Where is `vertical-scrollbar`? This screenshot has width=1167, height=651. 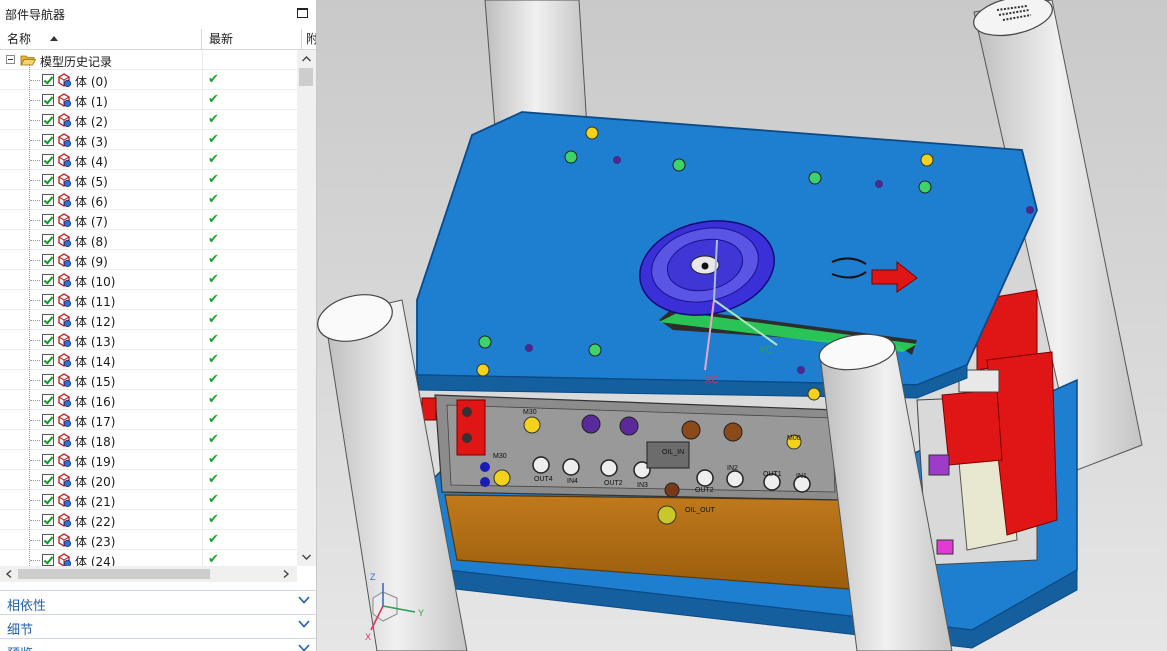
vertical-scrollbar is located at coordinates (306, 308).